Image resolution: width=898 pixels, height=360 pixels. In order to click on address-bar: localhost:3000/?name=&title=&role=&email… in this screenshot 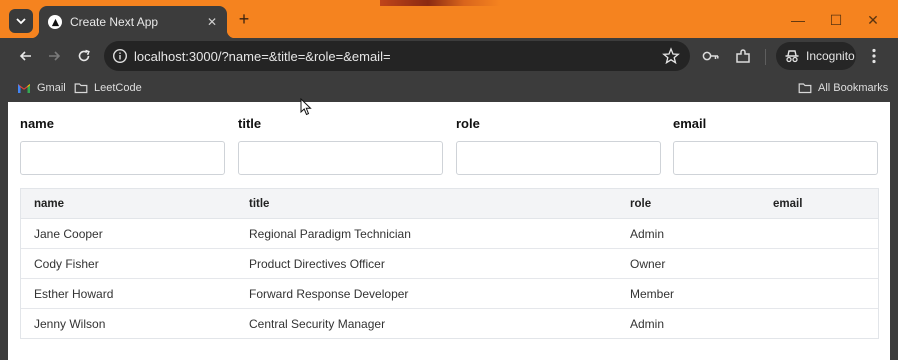, I will do `click(397, 56)`.